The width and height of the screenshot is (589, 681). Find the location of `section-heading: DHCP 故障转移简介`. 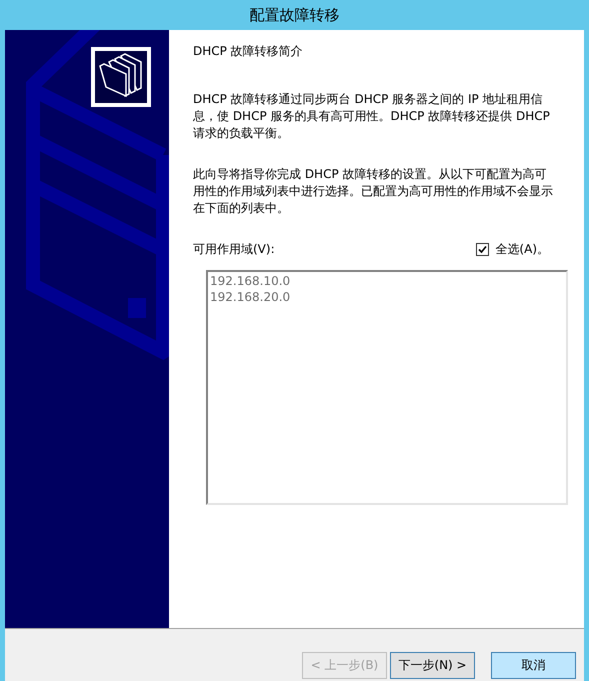

section-heading: DHCP 故障转移简介 is located at coordinates (248, 51).